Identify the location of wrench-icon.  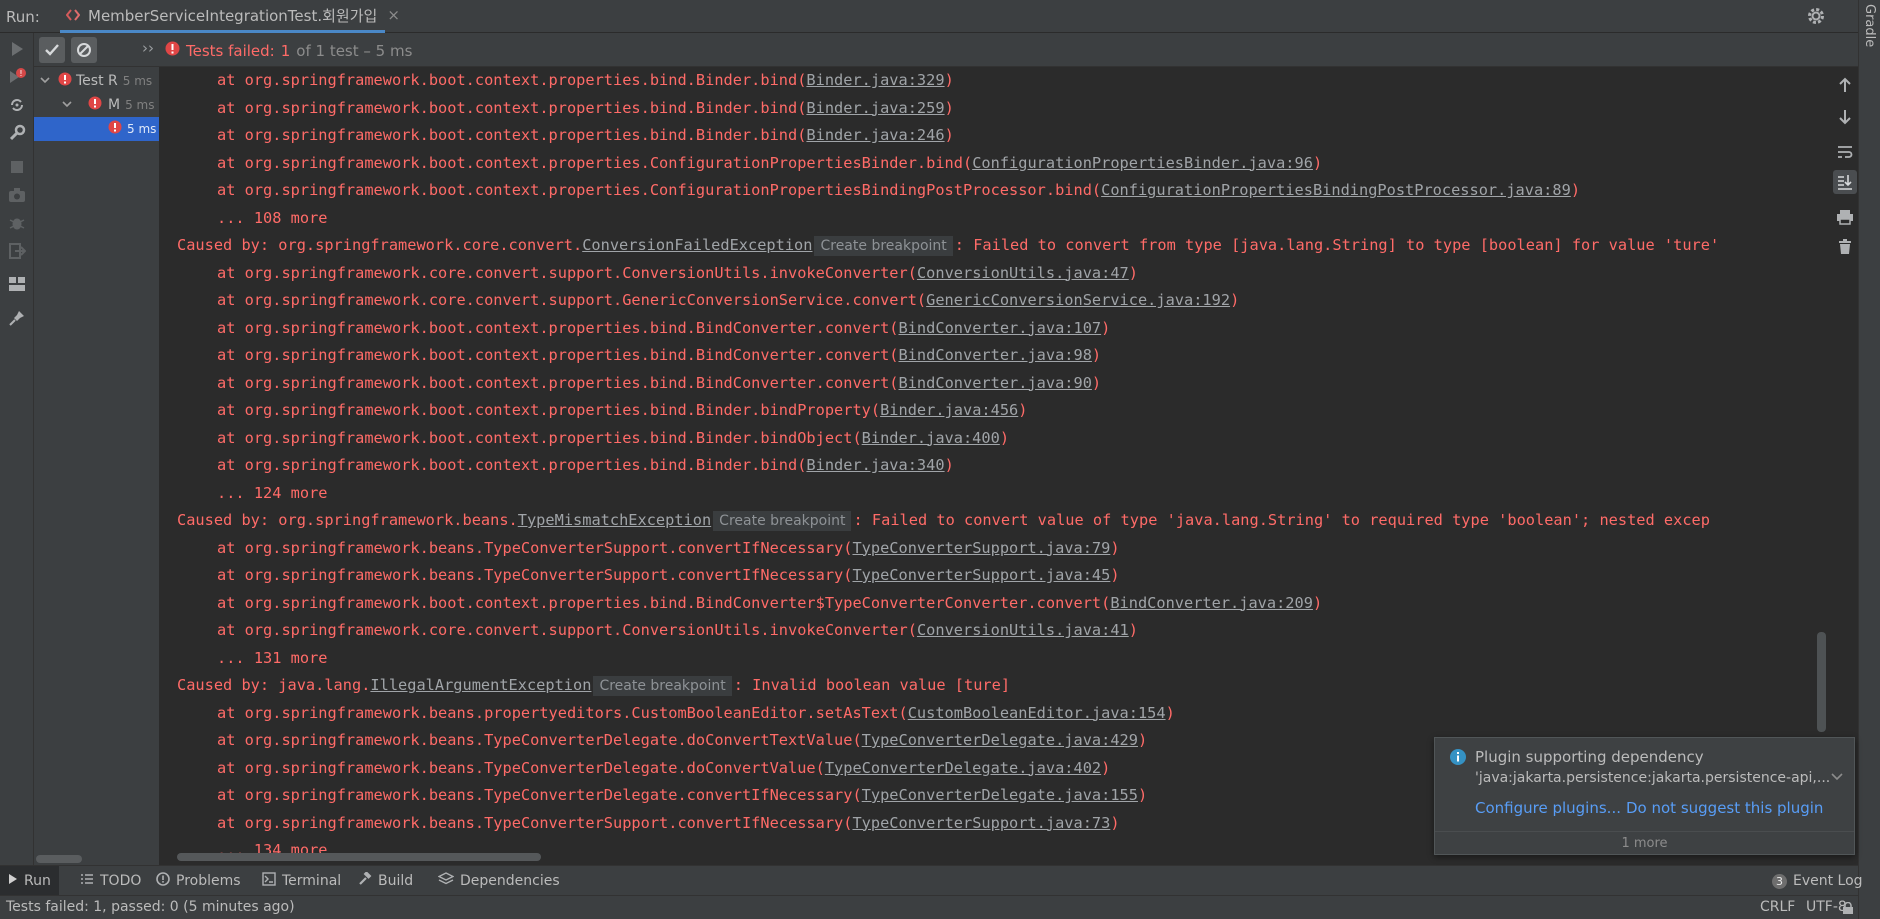
(17, 133).